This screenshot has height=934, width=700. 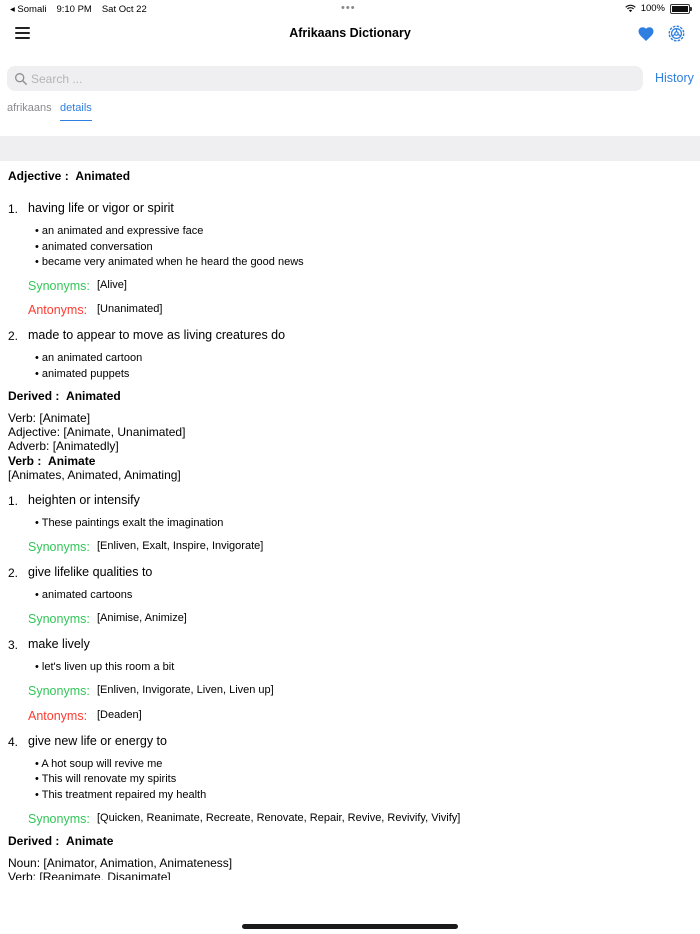 I want to click on example-item: • let's liven up this room a bit, so click(x=105, y=667).